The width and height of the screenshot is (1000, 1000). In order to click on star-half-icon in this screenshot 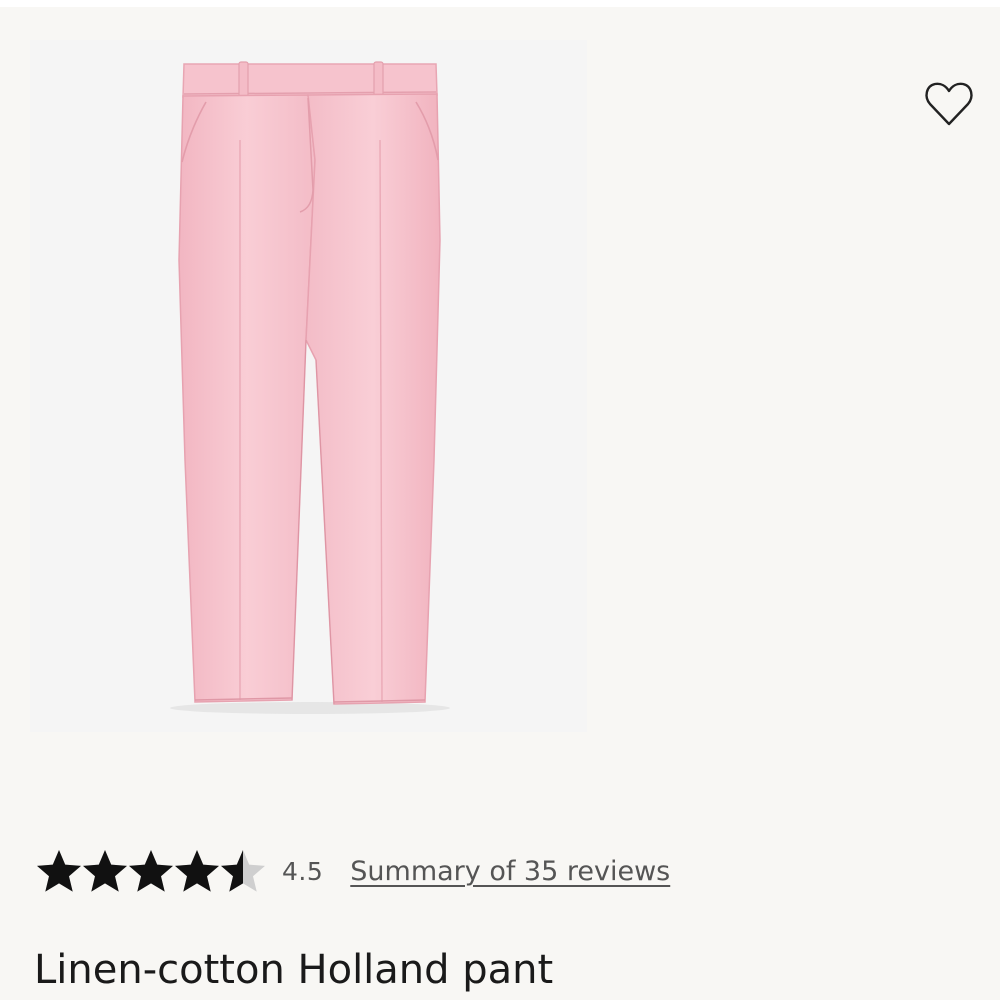, I will do `click(243, 871)`.